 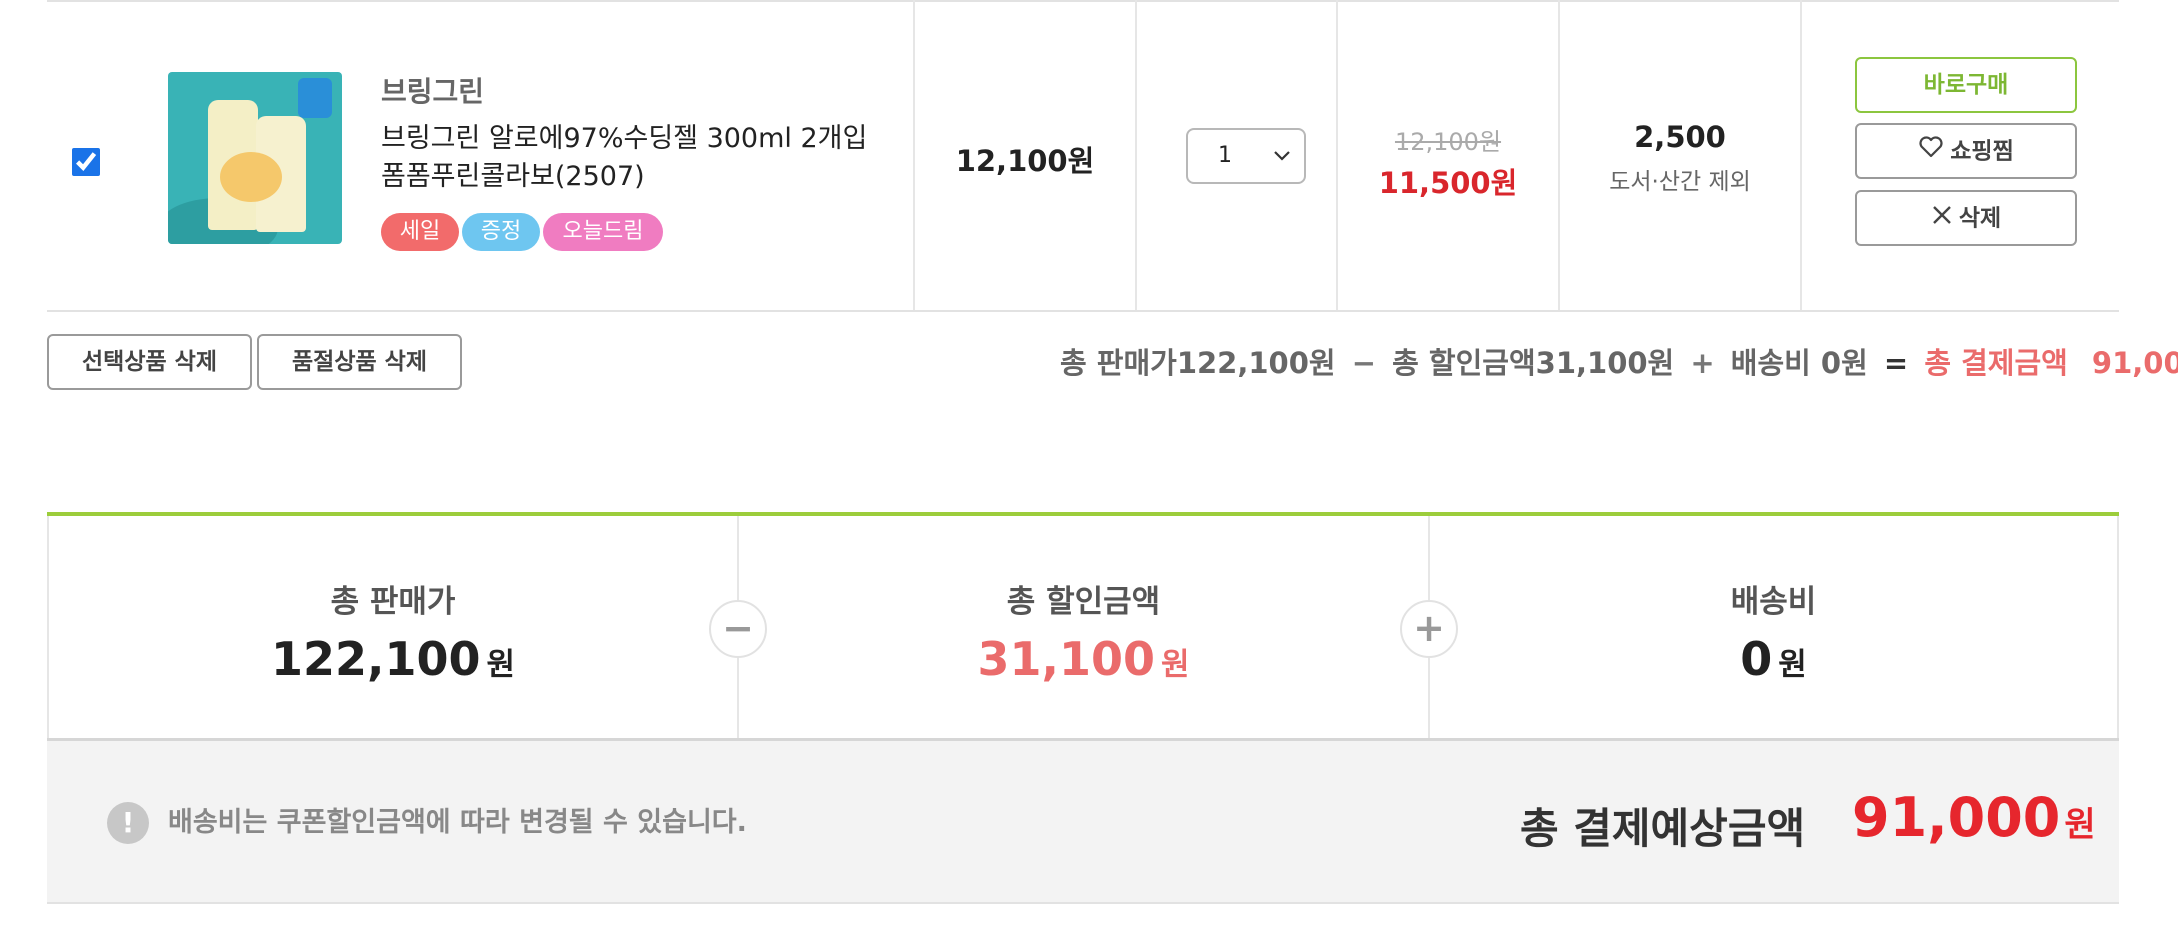 What do you see at coordinates (128, 823) in the screenshot?
I see `info-icon: !` at bounding box center [128, 823].